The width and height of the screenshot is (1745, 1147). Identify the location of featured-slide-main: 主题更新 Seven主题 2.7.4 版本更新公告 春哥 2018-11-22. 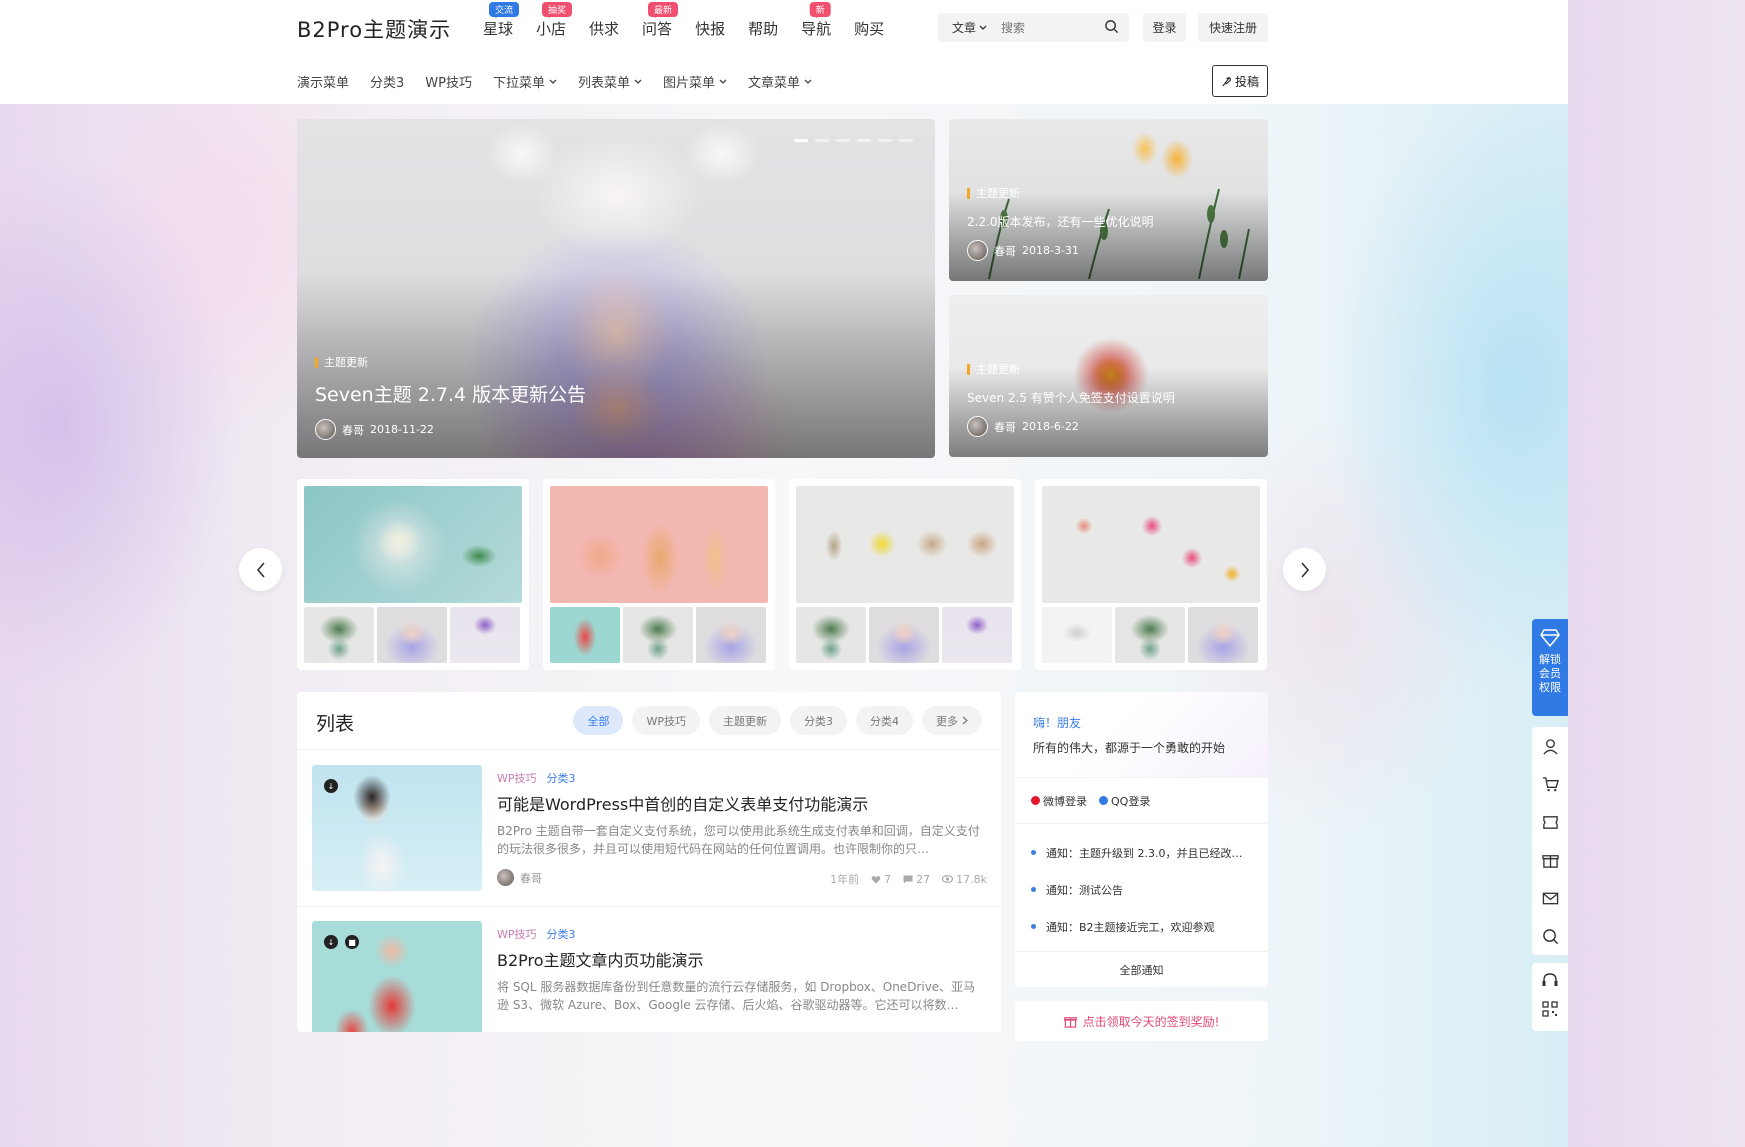
(616, 288).